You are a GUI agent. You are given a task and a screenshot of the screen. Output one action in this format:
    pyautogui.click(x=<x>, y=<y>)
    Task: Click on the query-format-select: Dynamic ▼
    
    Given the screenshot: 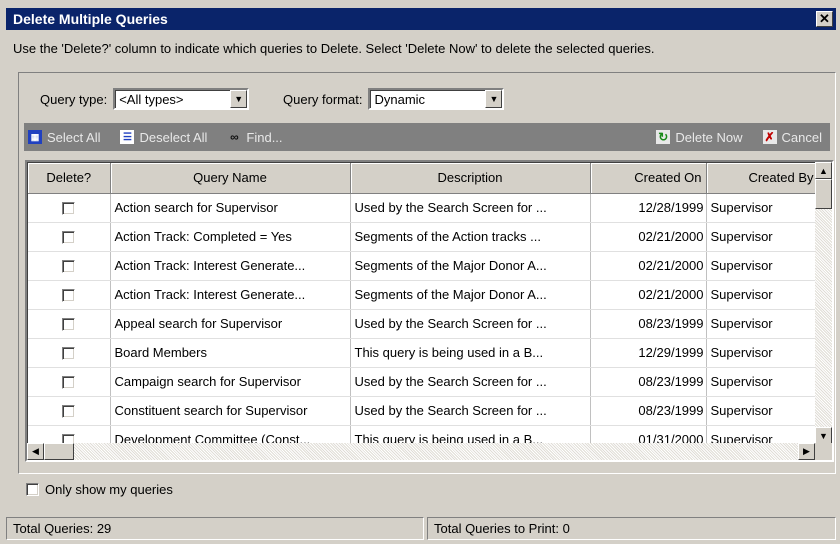 What is the action you would take?
    pyautogui.click(x=436, y=99)
    